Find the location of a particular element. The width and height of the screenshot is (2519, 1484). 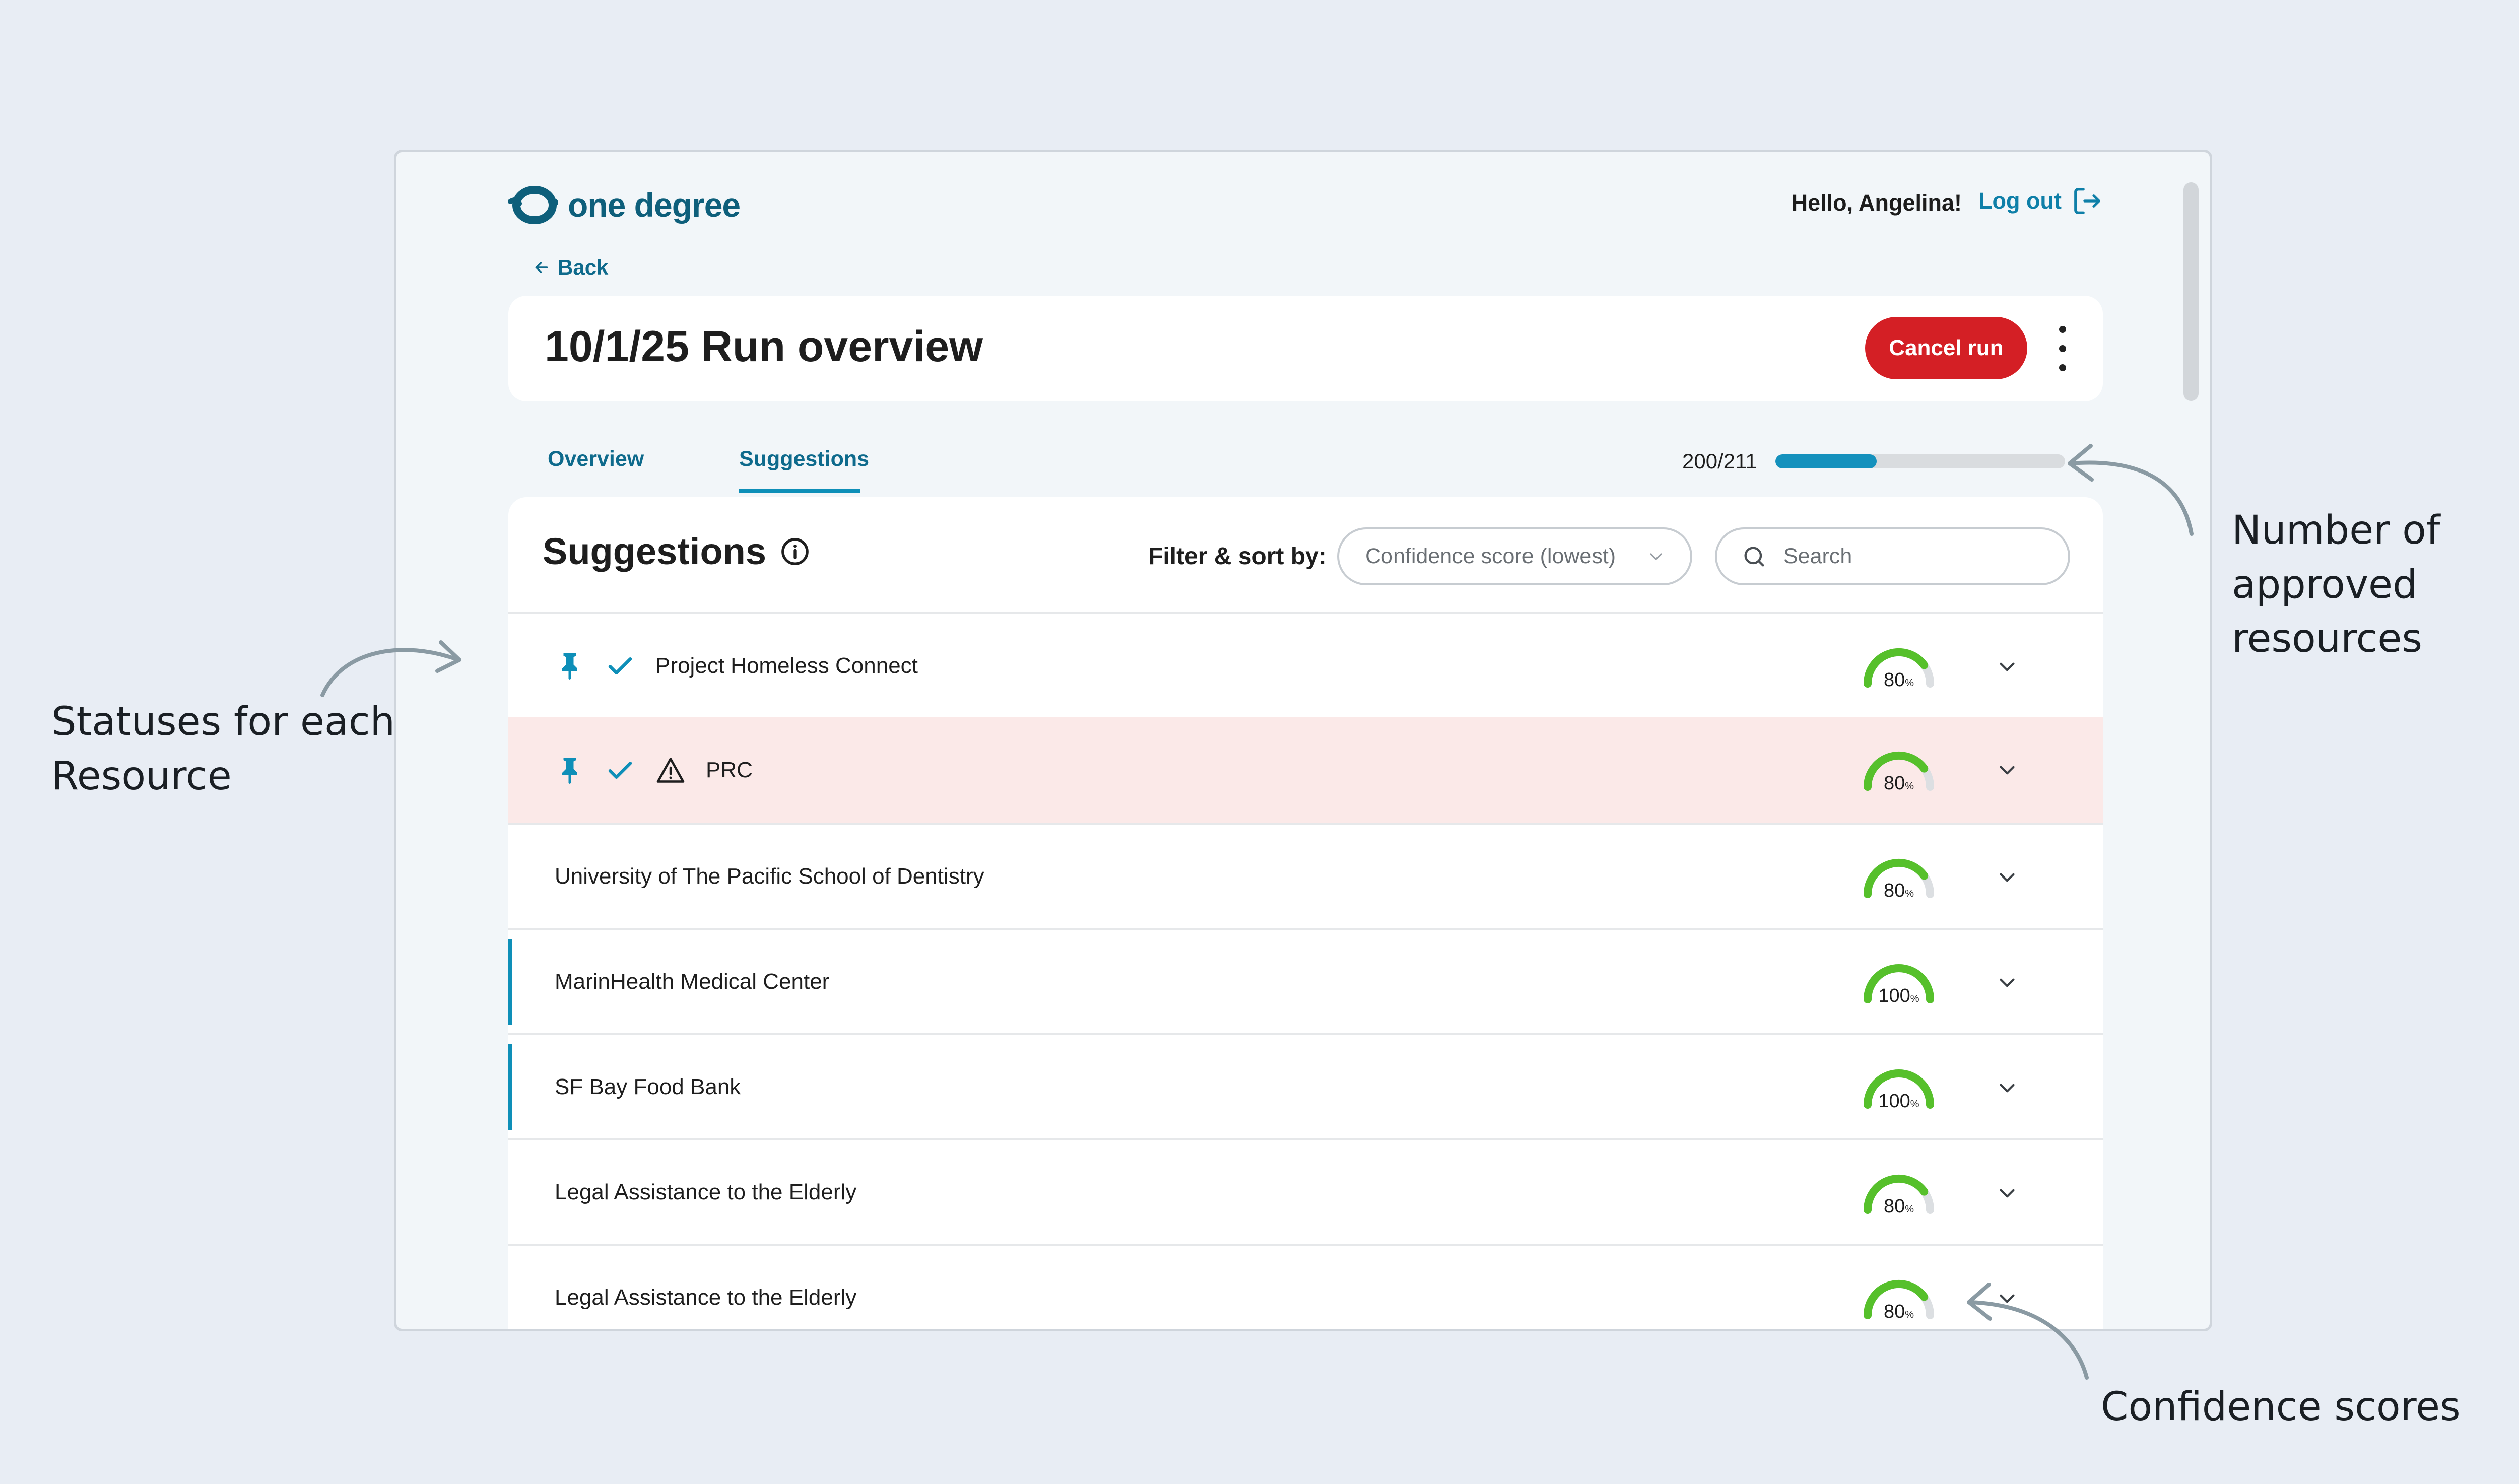

suggestions-heading: Suggestions is located at coordinates (676, 552).